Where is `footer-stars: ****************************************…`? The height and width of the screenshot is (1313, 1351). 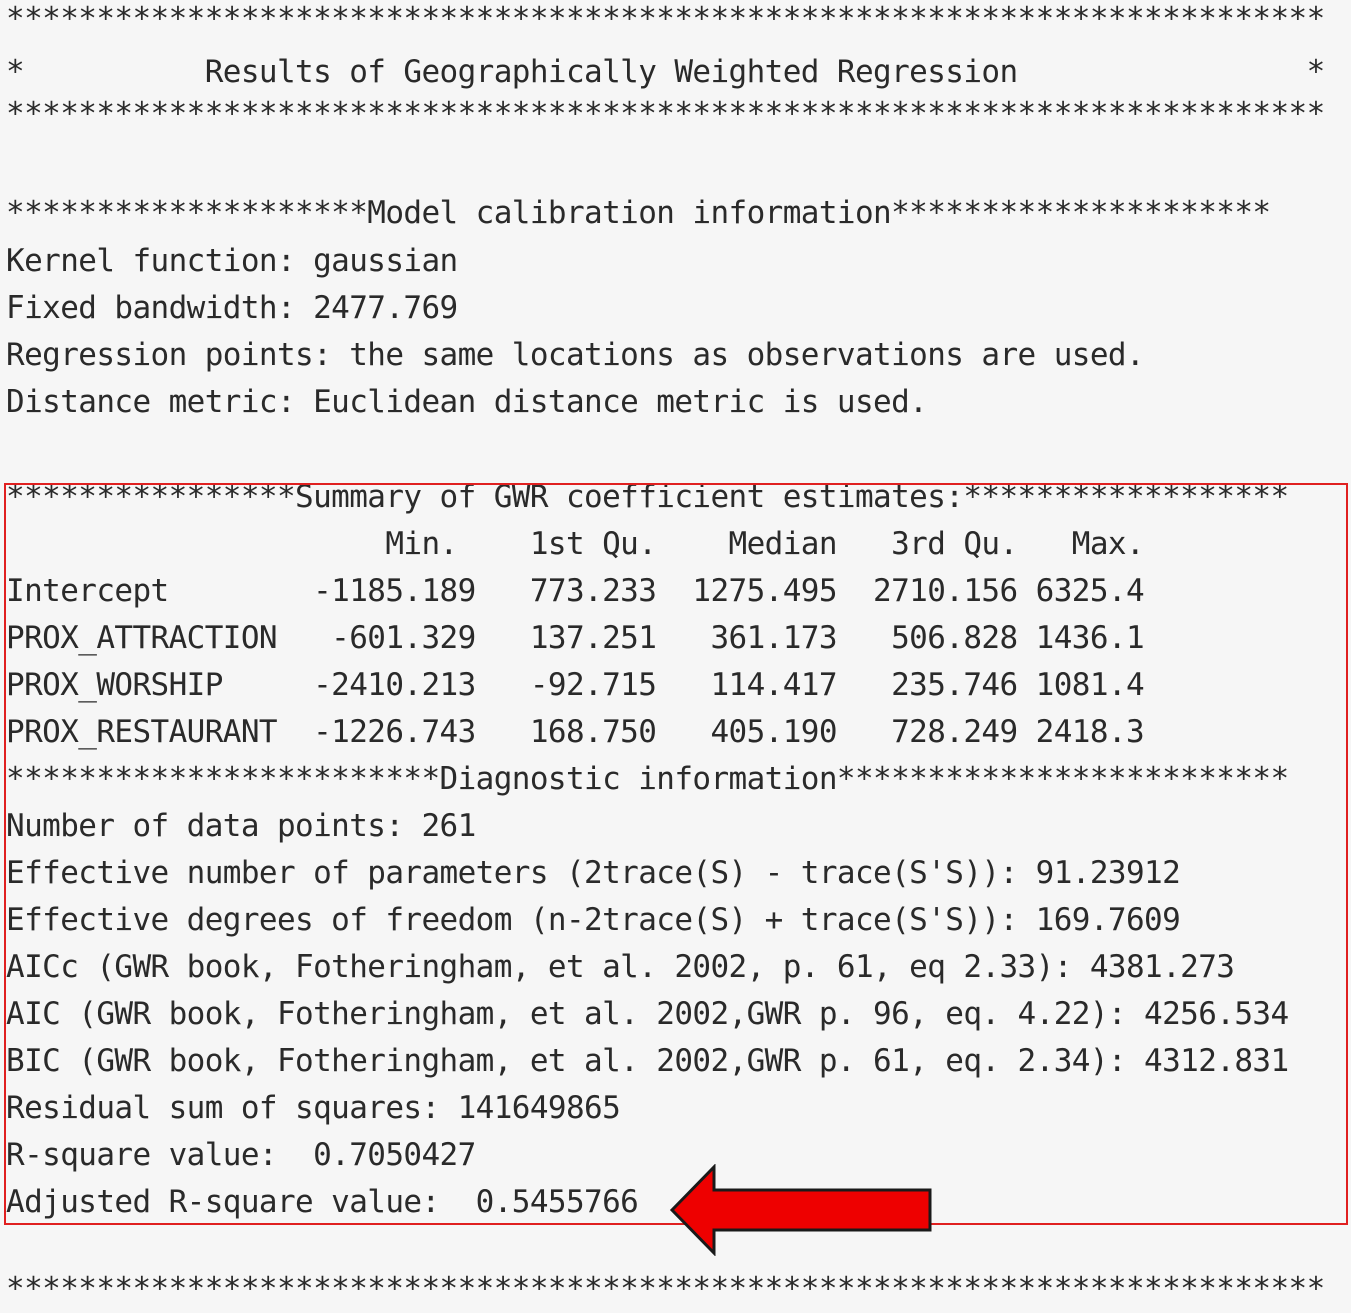 footer-stars: ****************************************… is located at coordinates (665, 1289).